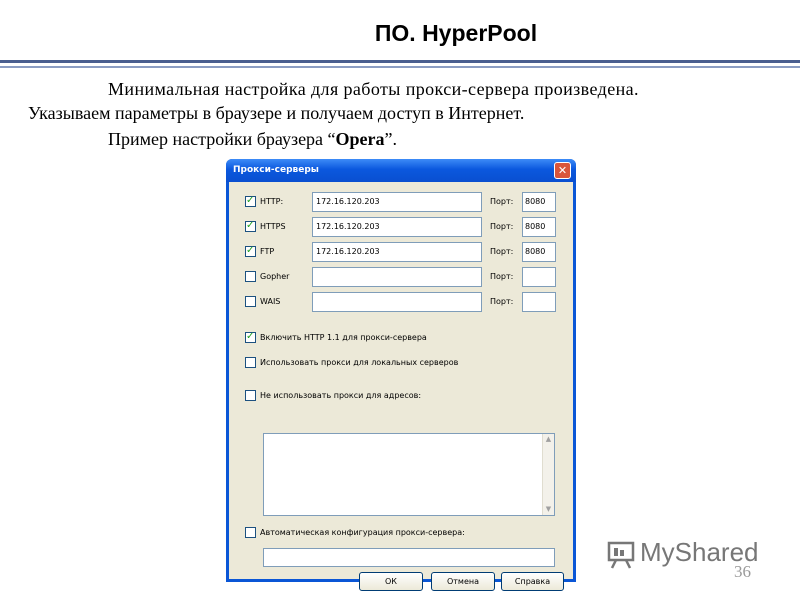 Image resolution: width=800 pixels, height=600 pixels. I want to click on wais-label: WAIS, so click(270, 301).